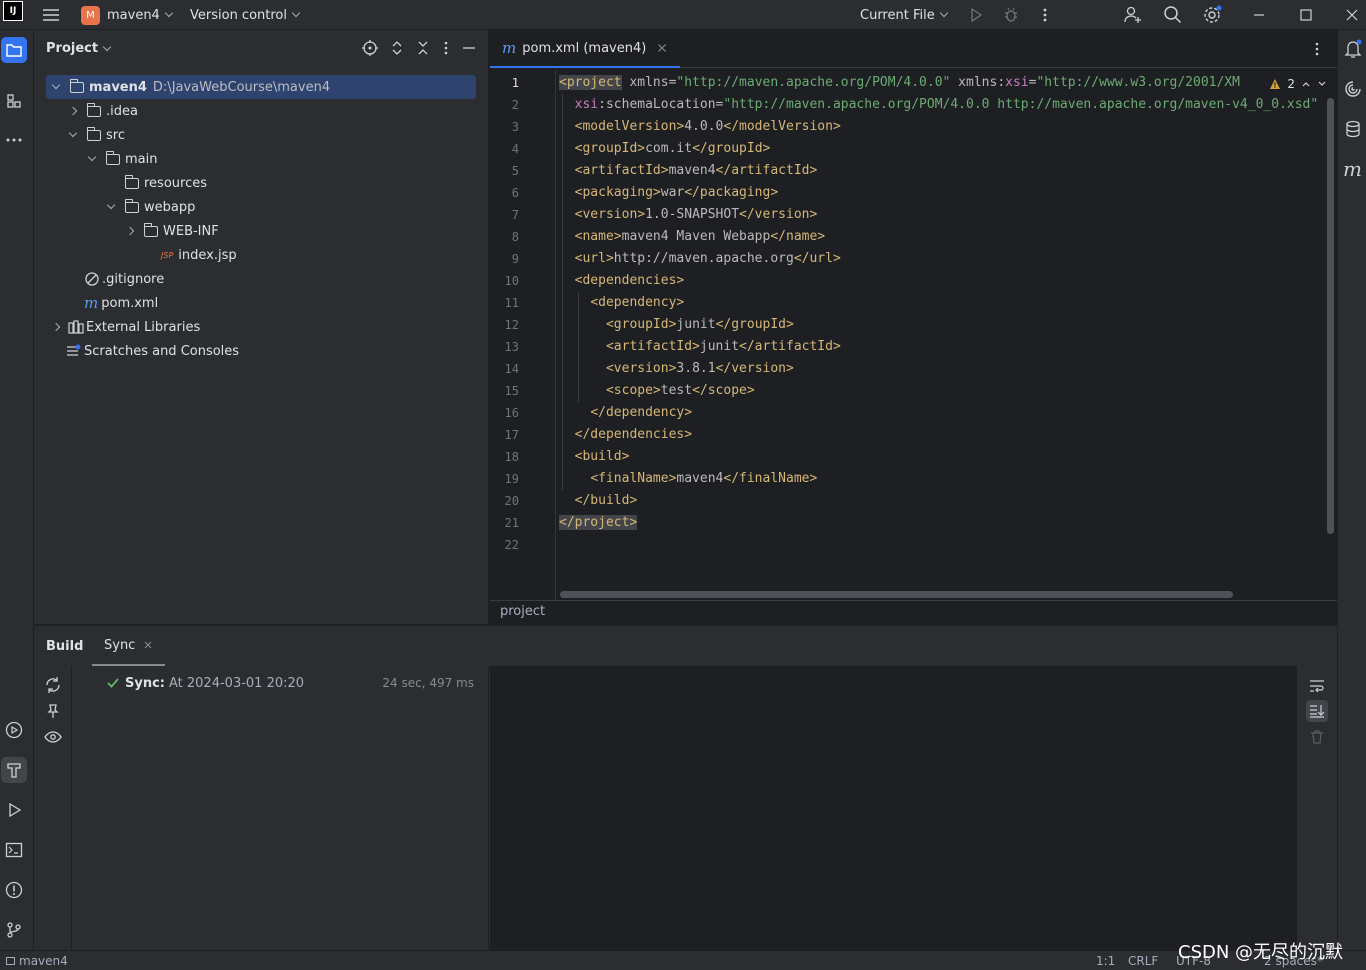 The height and width of the screenshot is (970, 1366). Describe the element at coordinates (1306, 84) in the screenshot. I see `chevron-up-icon` at that location.